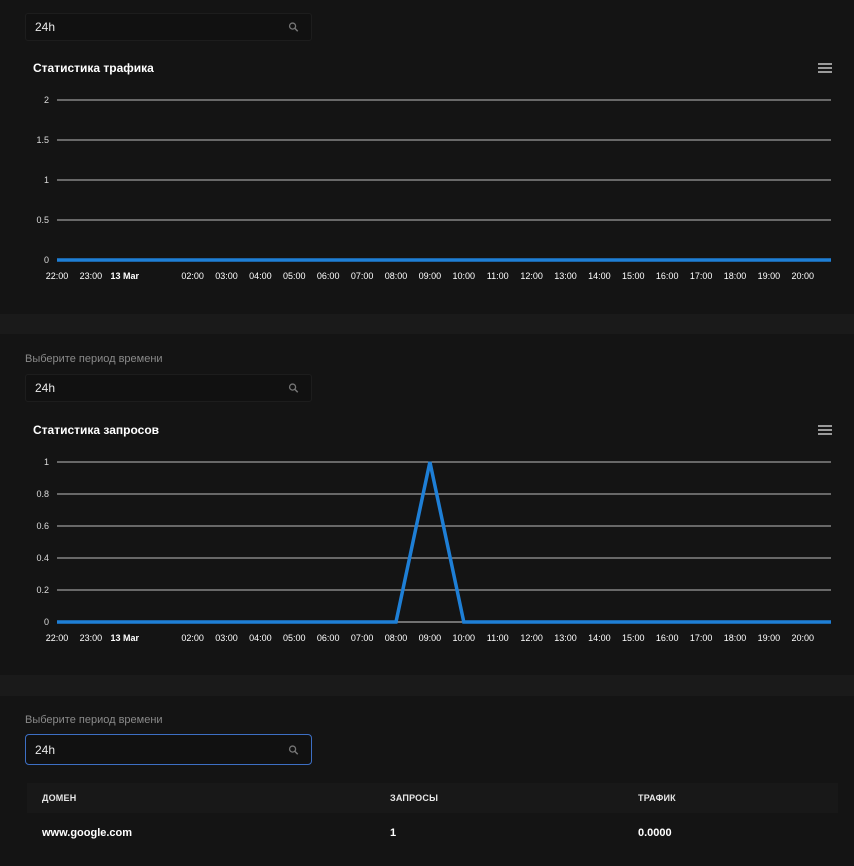 This screenshot has width=854, height=866. What do you see at coordinates (328, 638) in the screenshot?
I see `x-tick-label: 06:00` at bounding box center [328, 638].